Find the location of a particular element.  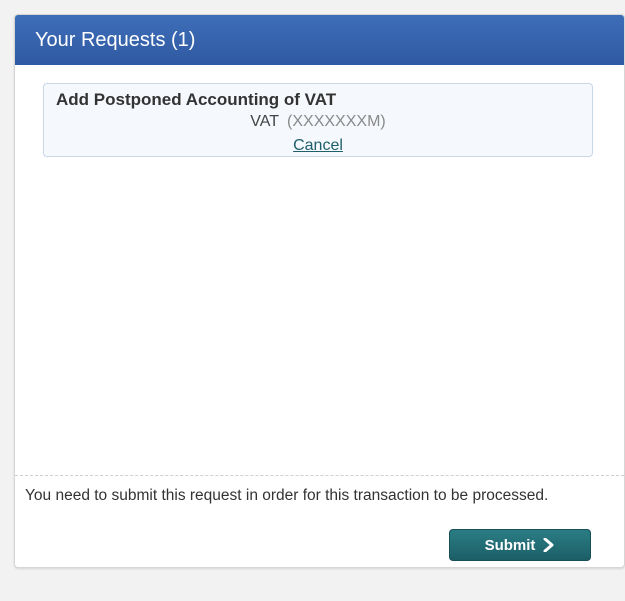

cancel-link-container: Cancel is located at coordinates (318, 146).